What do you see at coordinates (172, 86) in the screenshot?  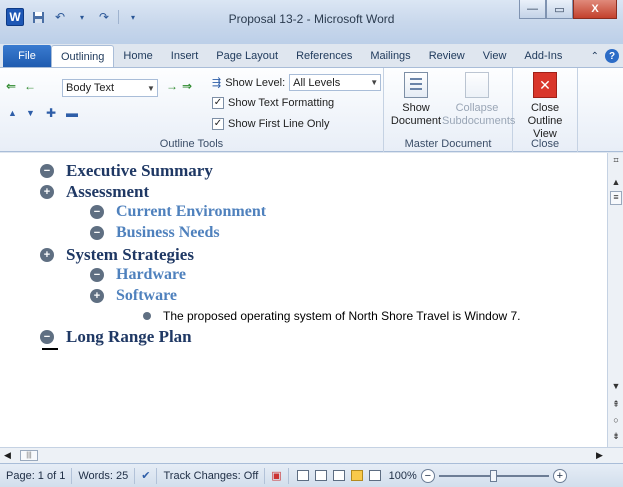 I see `demote-icon: →` at bounding box center [172, 86].